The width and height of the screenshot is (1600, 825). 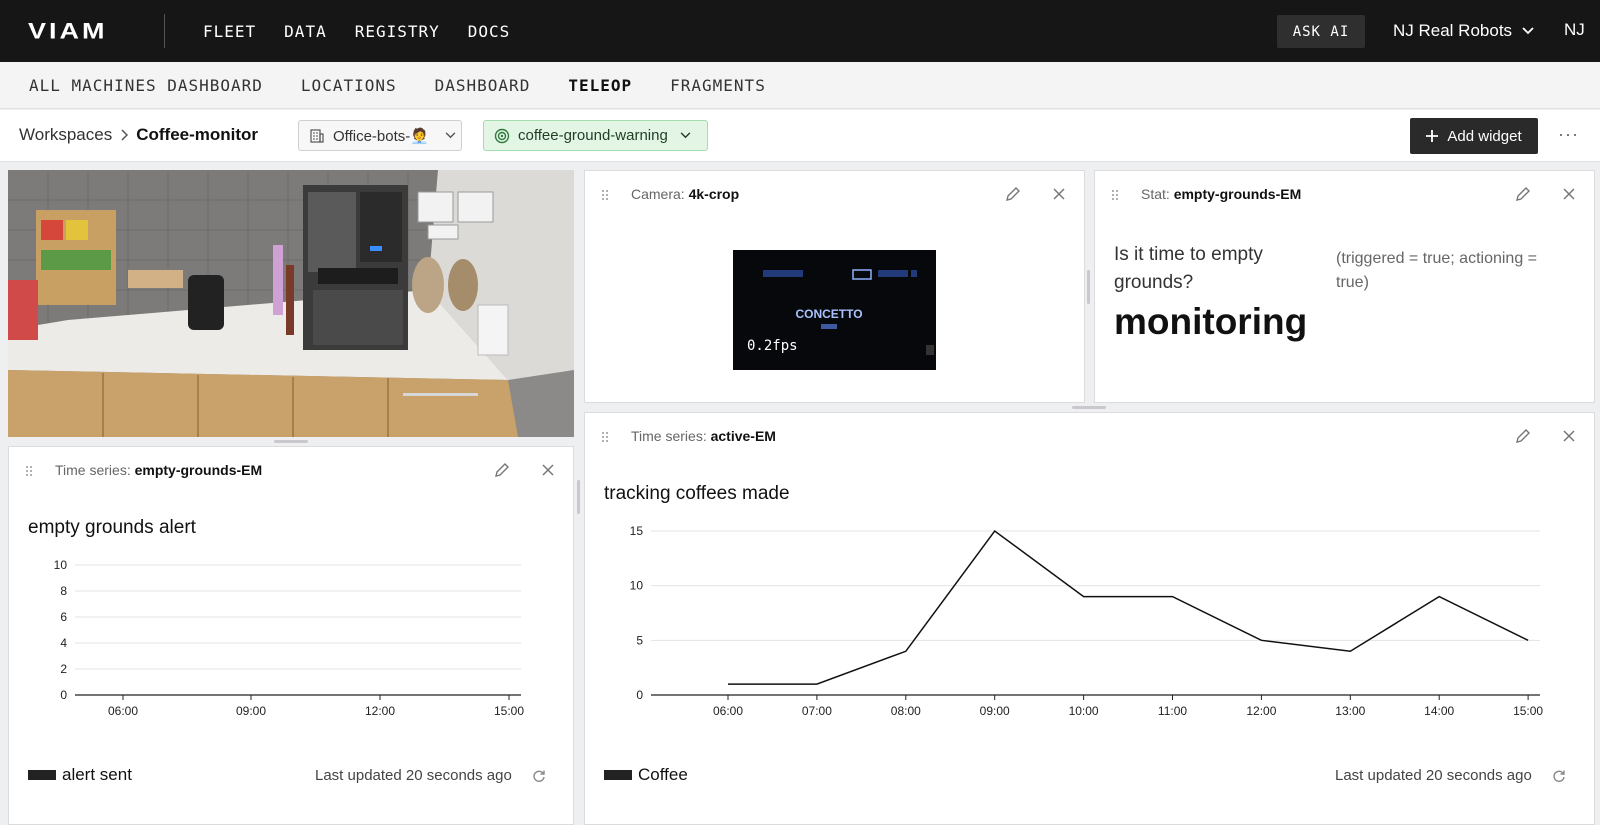 I want to click on tab-locations: LOCATIONS, so click(x=349, y=85).